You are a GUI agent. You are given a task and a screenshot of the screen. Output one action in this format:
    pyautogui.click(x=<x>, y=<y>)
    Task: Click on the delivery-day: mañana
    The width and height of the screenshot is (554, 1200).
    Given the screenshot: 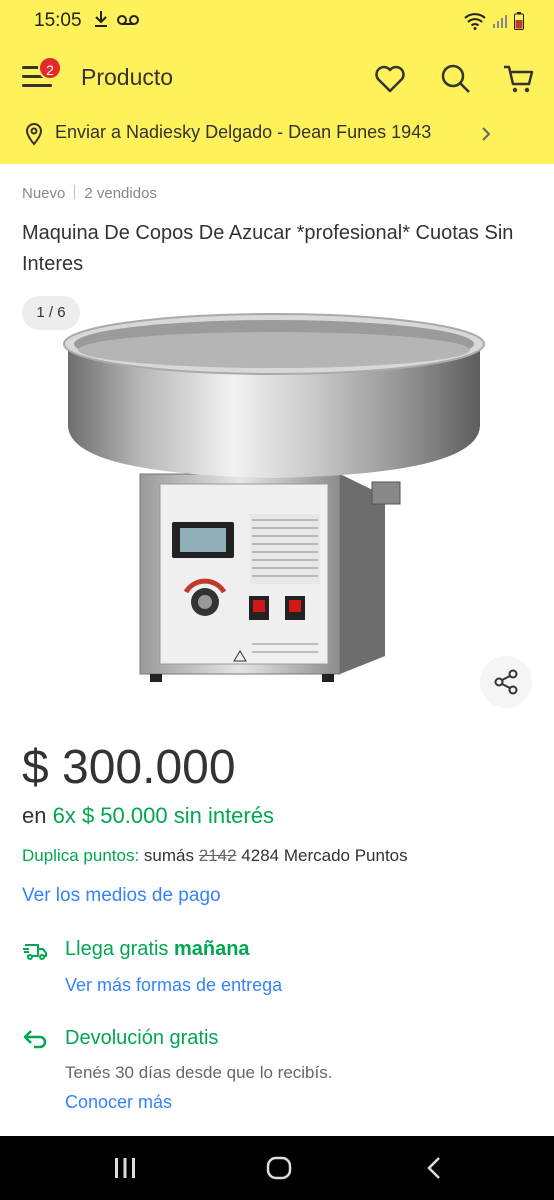 What is the action you would take?
    pyautogui.click(x=211, y=949)
    